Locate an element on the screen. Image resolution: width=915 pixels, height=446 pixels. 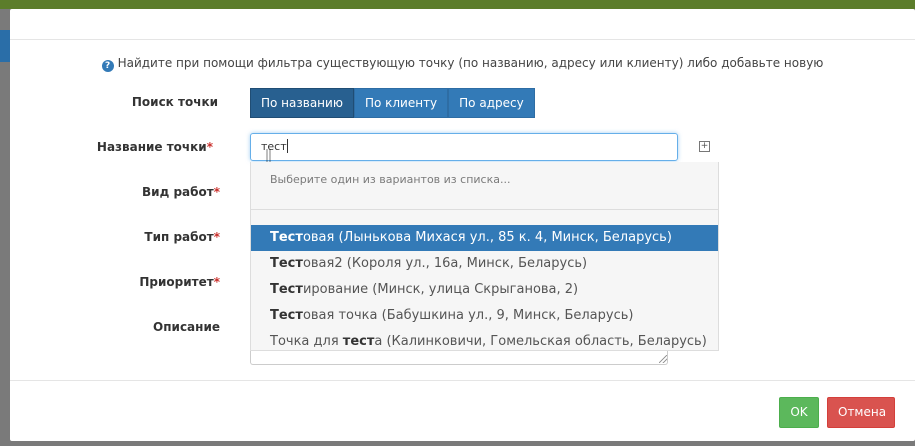
cancel-button: Отмена is located at coordinates (861, 412).